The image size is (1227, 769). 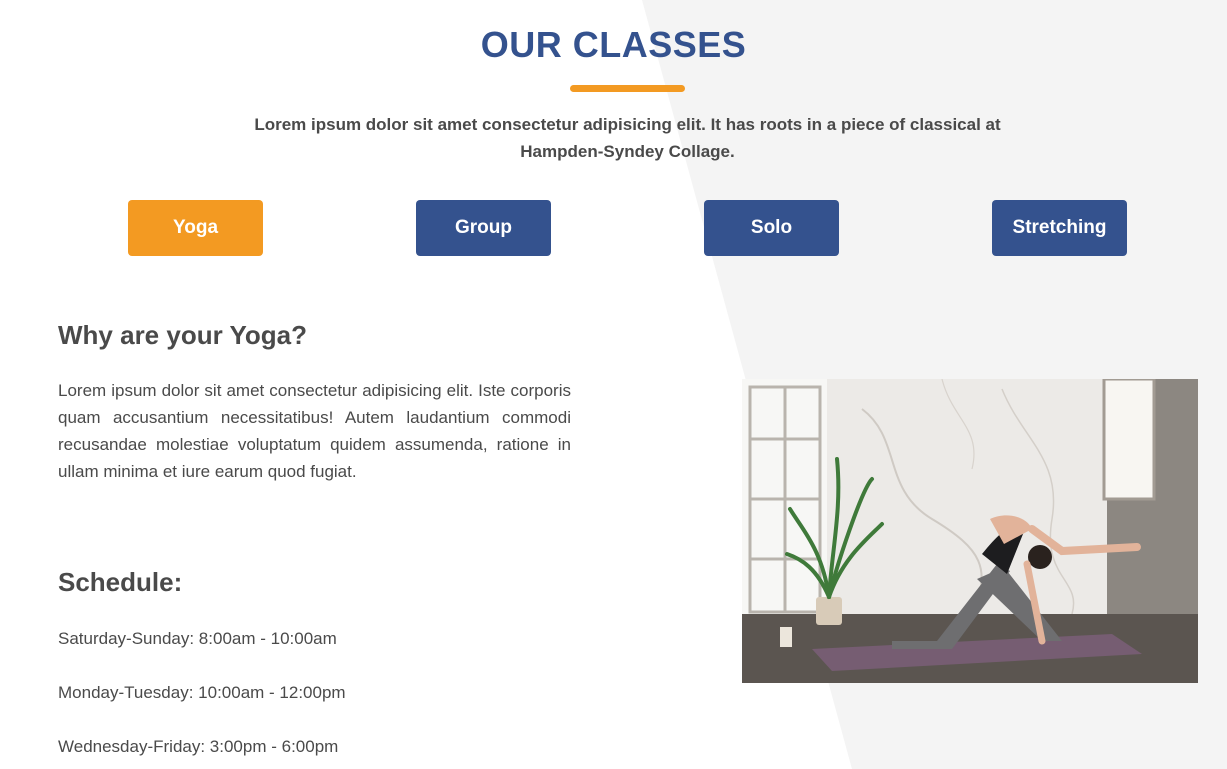 I want to click on yoga-photo, so click(x=970, y=531).